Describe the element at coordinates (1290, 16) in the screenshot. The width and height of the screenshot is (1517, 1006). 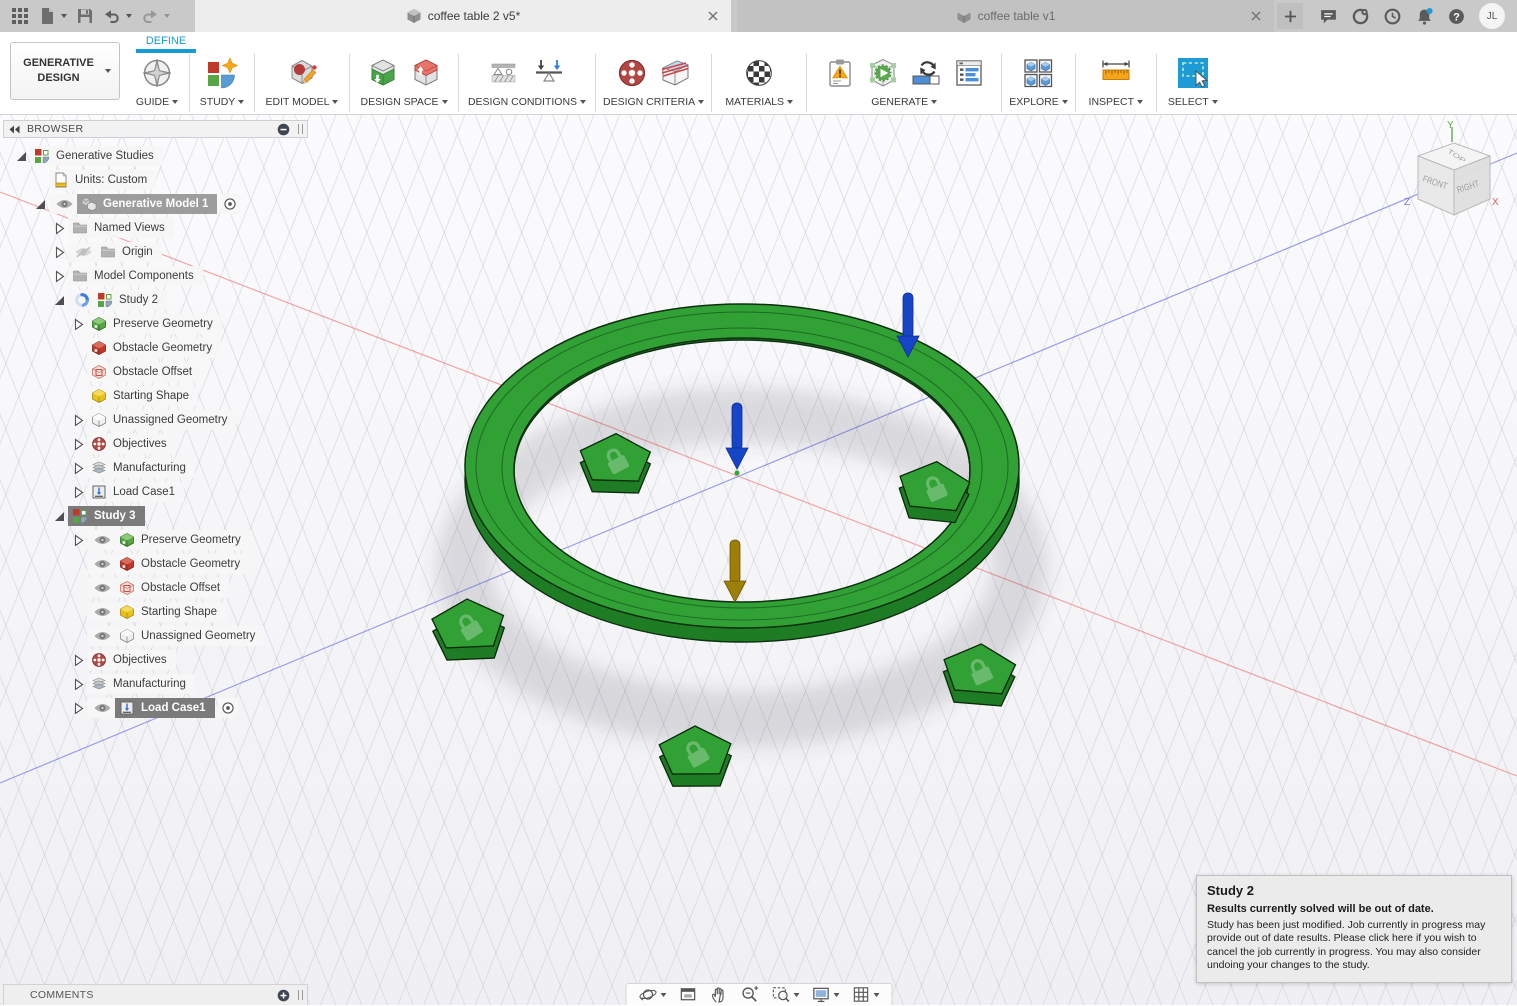
I see `new-tab-button` at that location.